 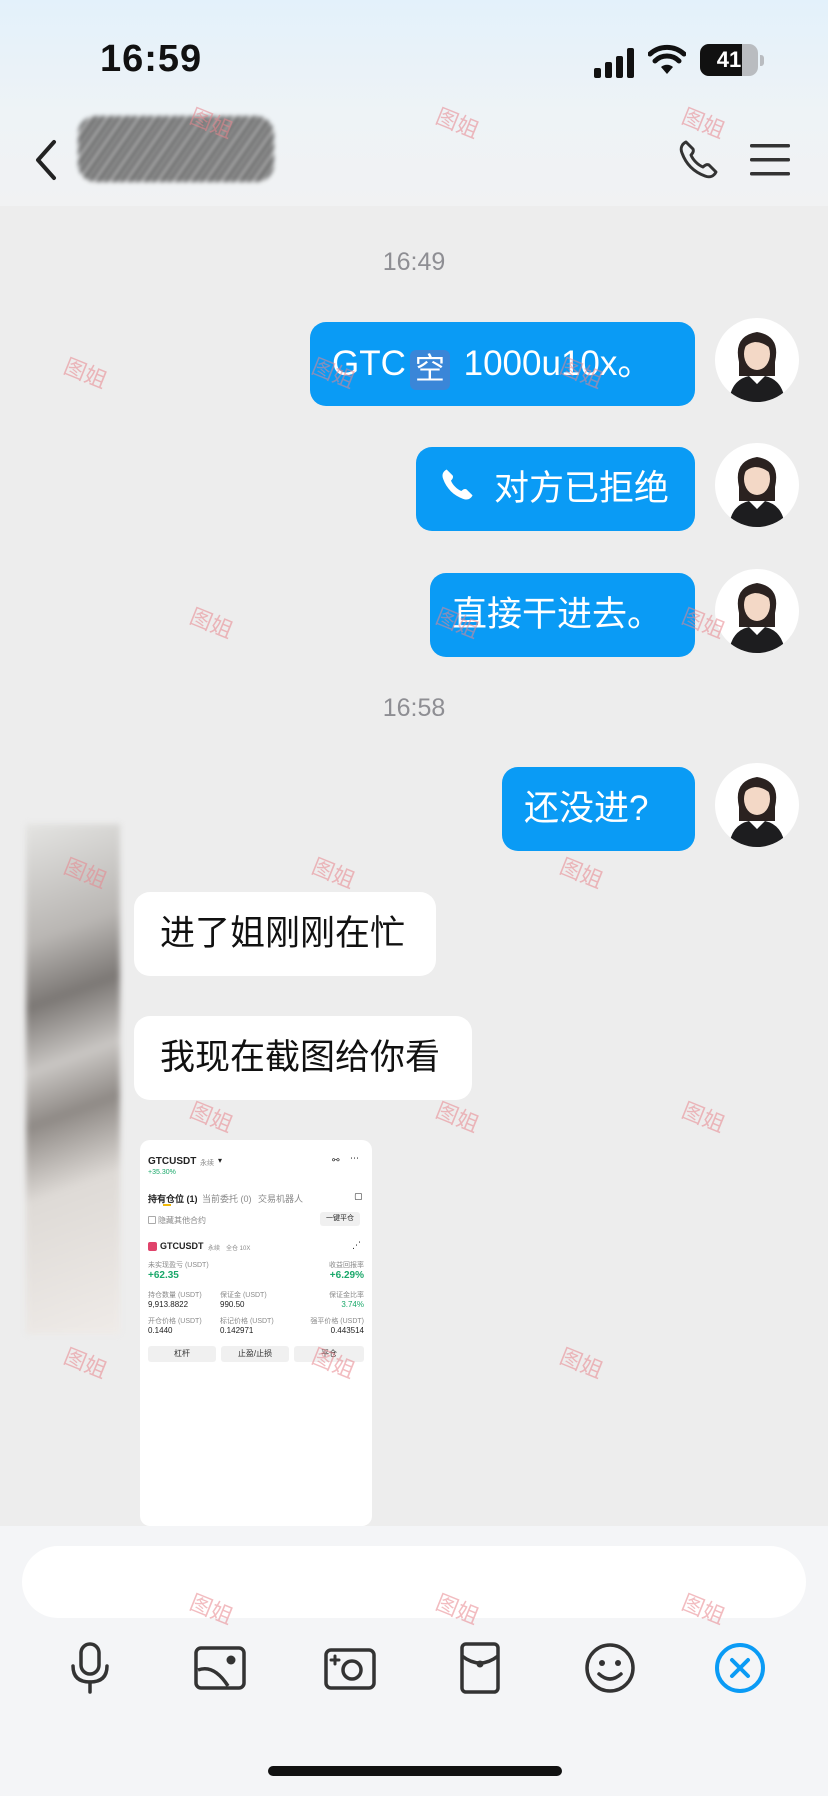 What do you see at coordinates (337, 1321) in the screenshot?
I see `field-label: 强平价格 (USDT)` at bounding box center [337, 1321].